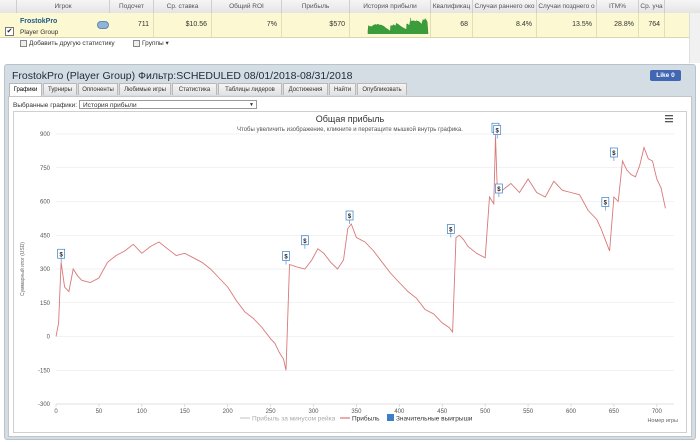  I want to click on tab-achievements: Достижения, so click(305, 89).